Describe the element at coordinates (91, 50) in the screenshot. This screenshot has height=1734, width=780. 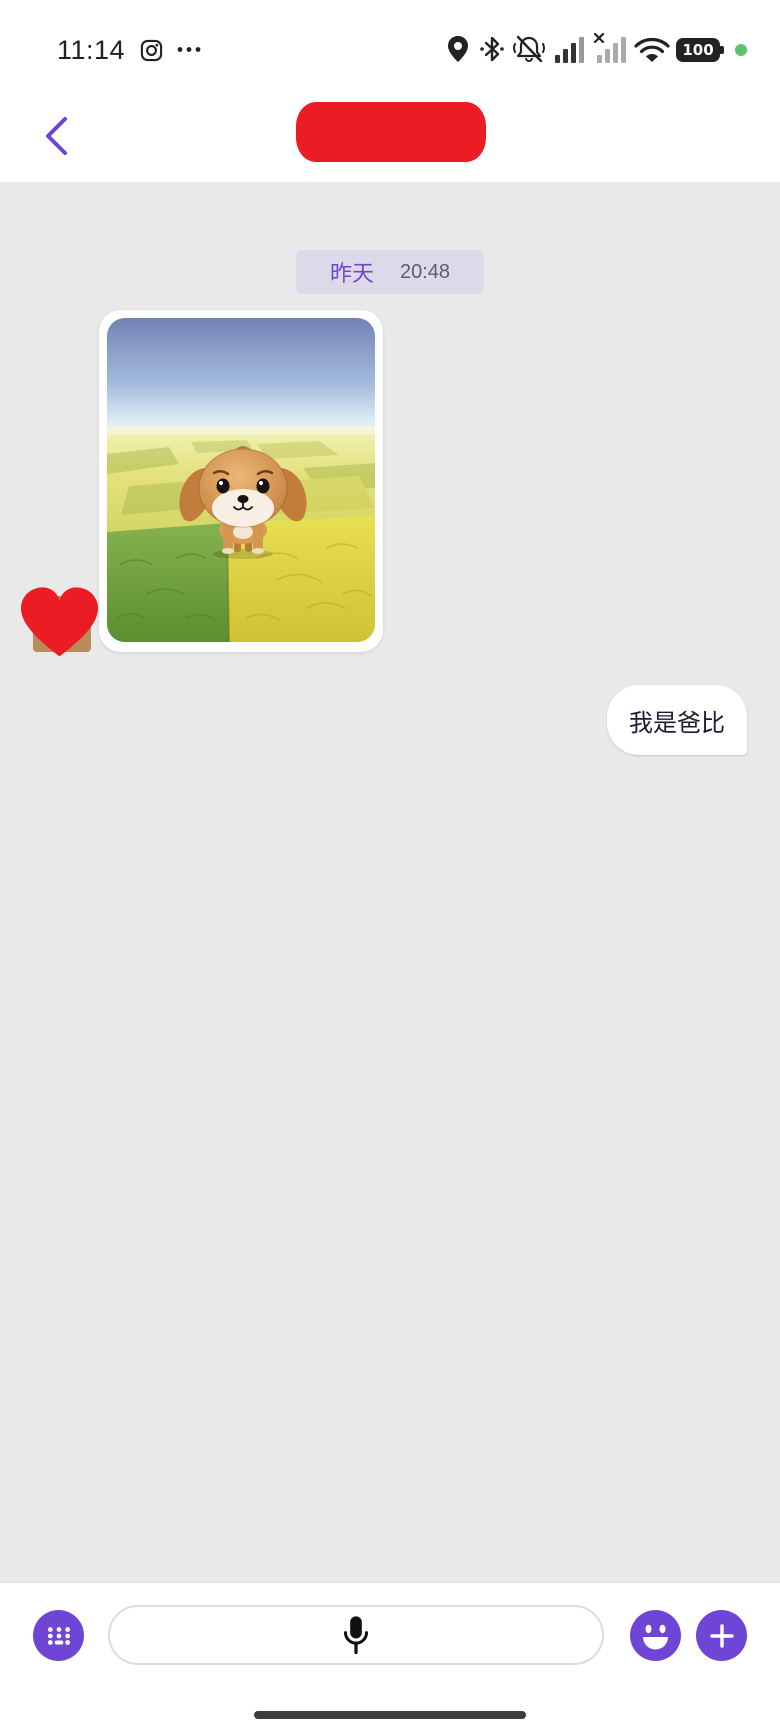
I see `status-time: 11:14` at that location.